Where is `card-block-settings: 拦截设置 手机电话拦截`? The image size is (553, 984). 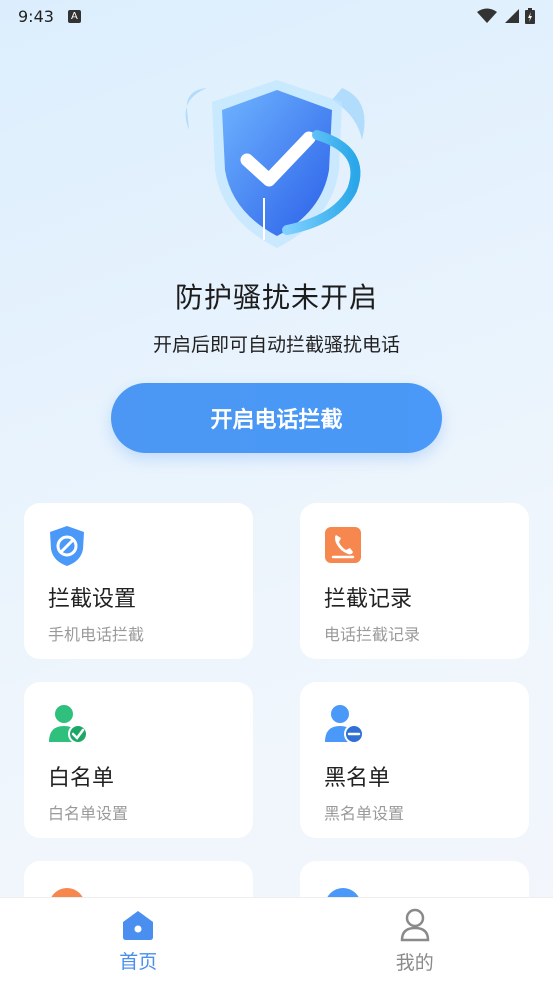
card-block-settings: 拦截设置 手机电话拦截 is located at coordinates (138, 581).